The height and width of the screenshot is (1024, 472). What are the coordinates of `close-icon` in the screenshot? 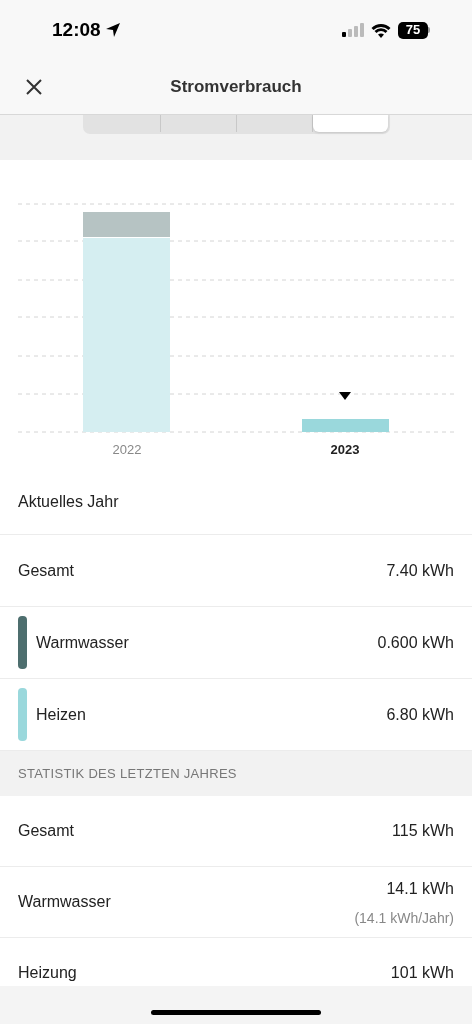 It's located at (34, 87).